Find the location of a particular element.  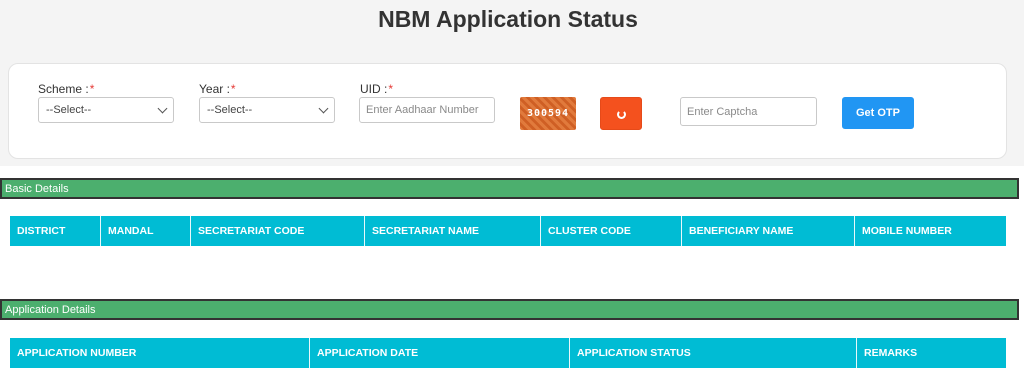

refresh-captcha-button is located at coordinates (621, 113).